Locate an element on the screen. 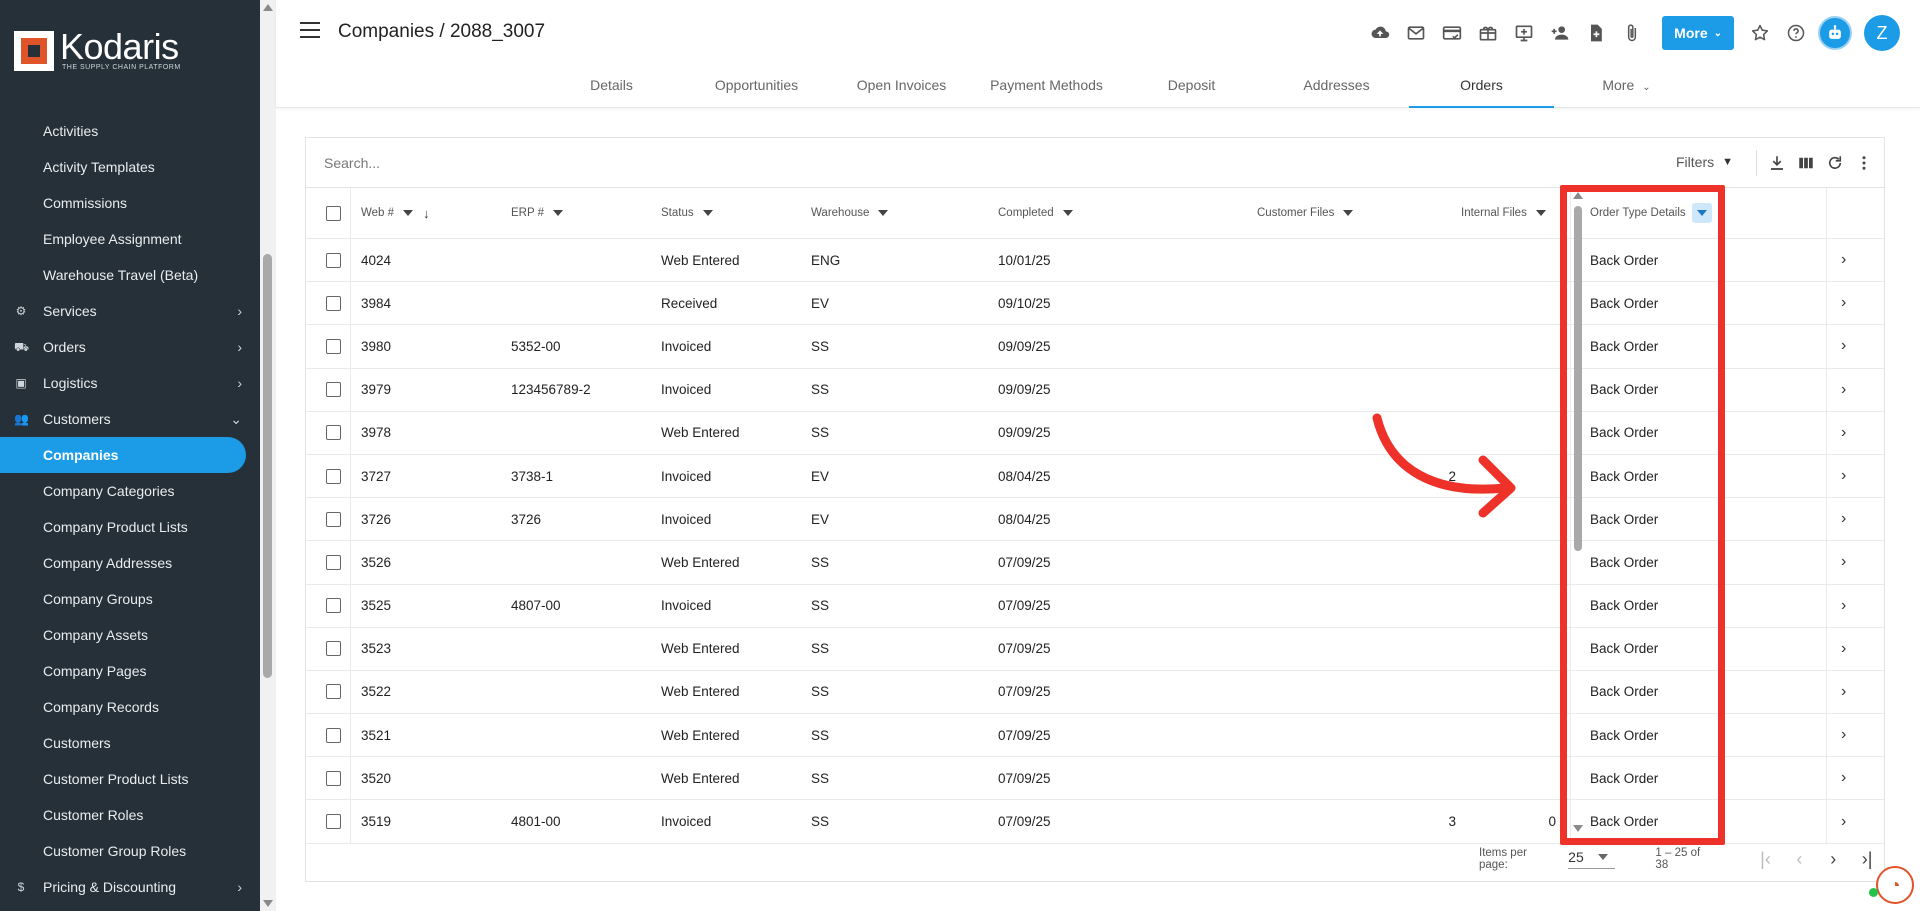 Image resolution: width=1920 pixels, height=911 pixels. mail-icon is located at coordinates (1416, 33).